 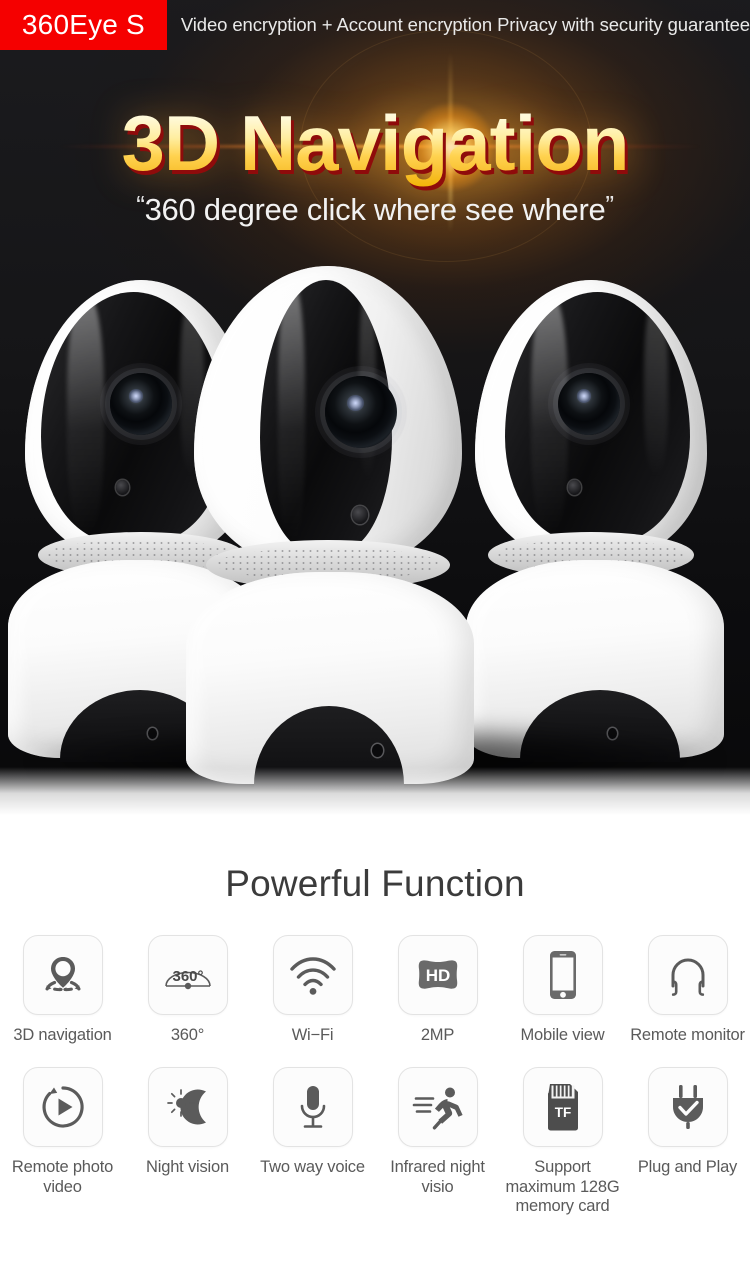 I want to click on feature-label: Infrared night visio, so click(x=437, y=1177).